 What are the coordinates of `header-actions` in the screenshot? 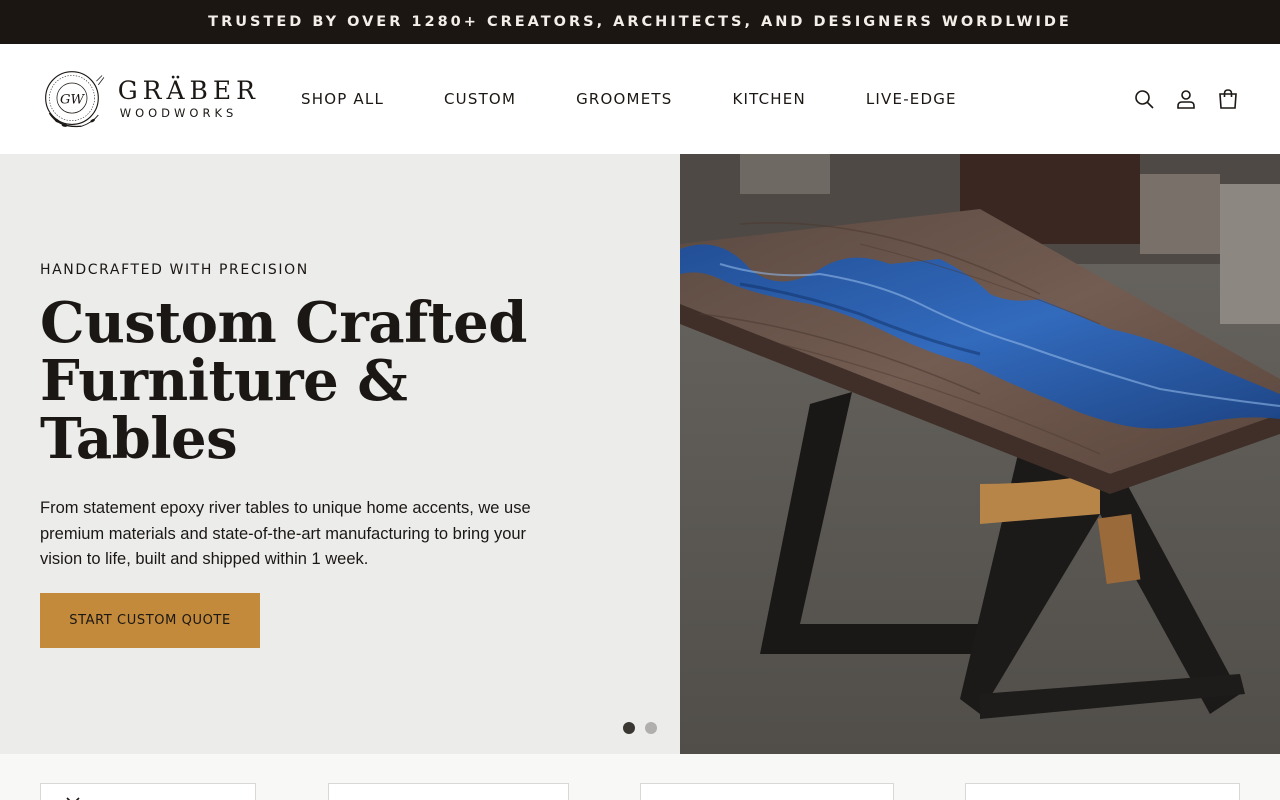 It's located at (1186, 99).